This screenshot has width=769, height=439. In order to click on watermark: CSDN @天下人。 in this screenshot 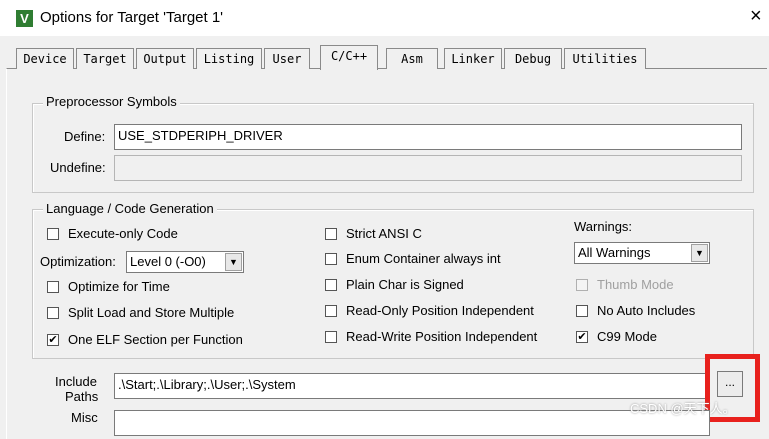, I will do `click(683, 408)`.